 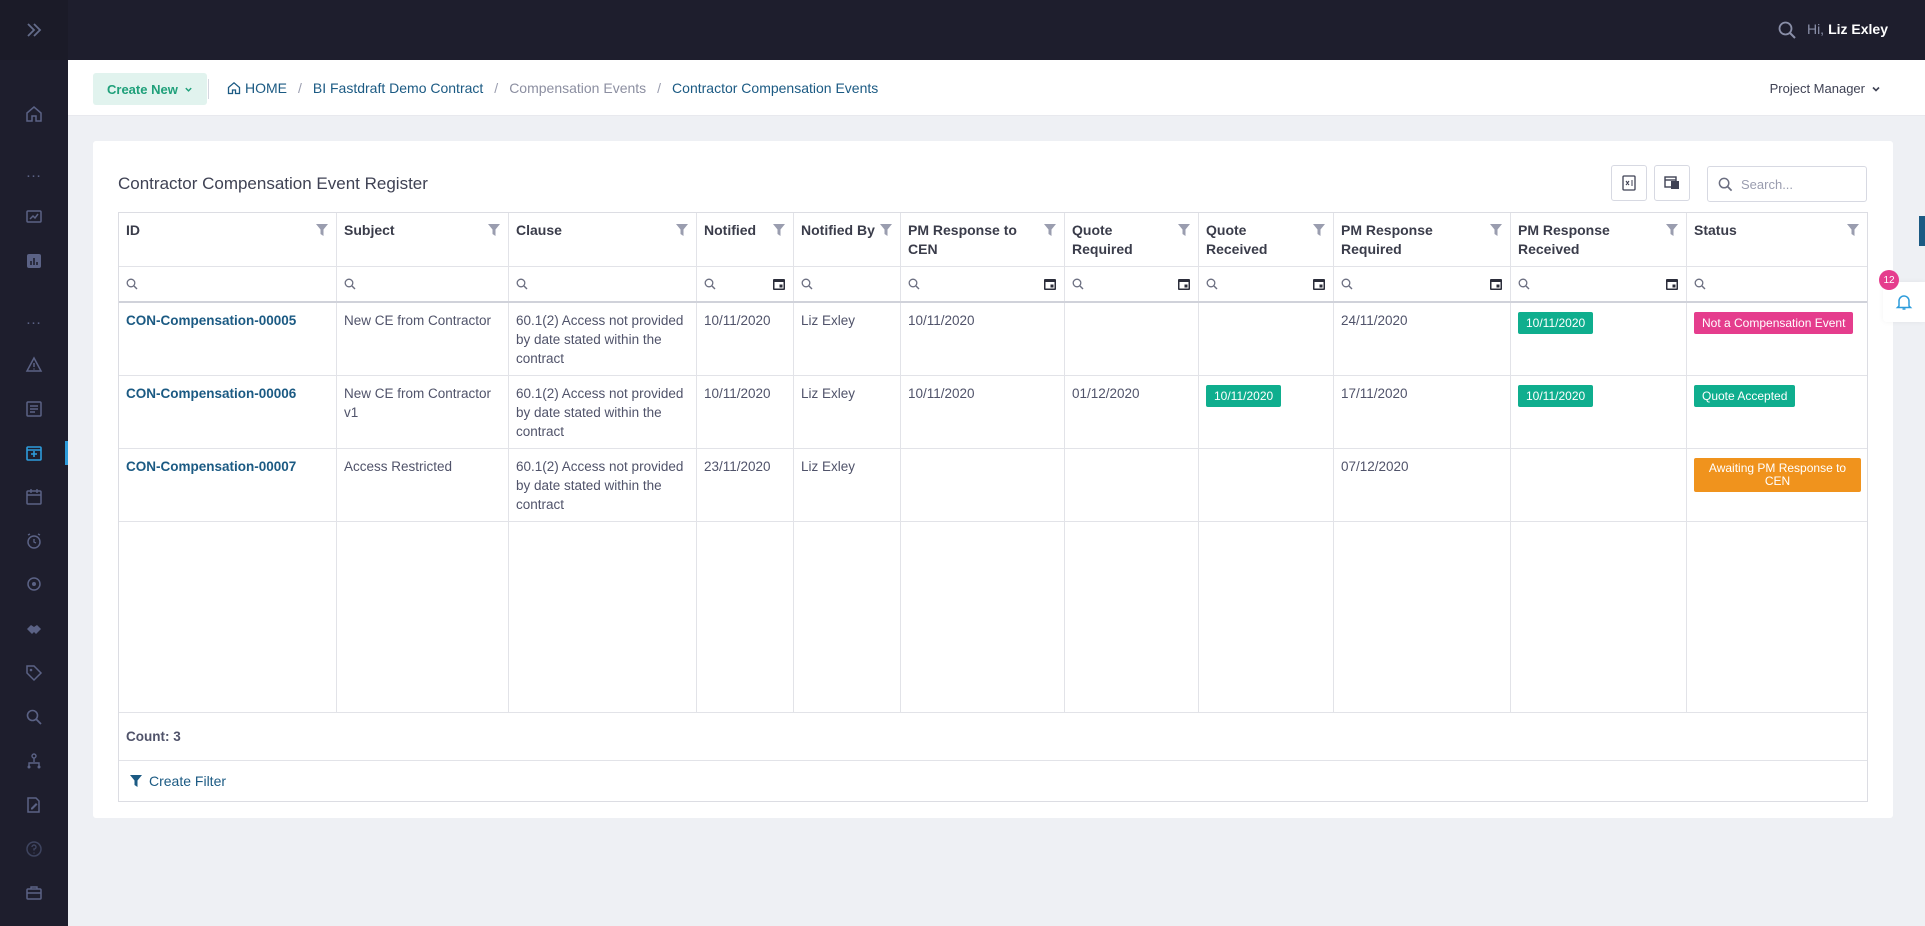 I want to click on excel-export-icon, so click(x=1629, y=183).